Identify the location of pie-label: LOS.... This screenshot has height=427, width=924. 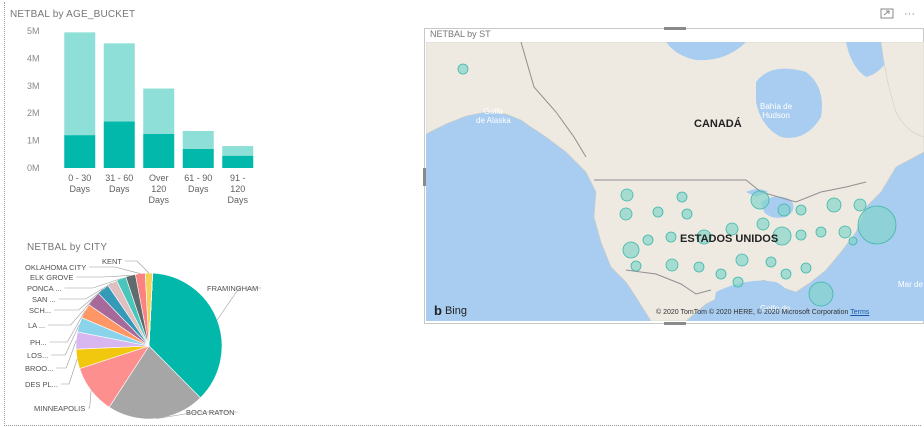
(37, 355).